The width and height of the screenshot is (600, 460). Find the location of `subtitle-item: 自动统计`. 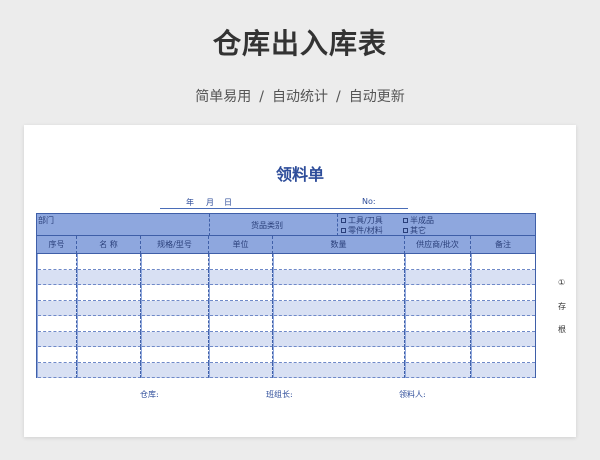

subtitle-item: 自动统计 is located at coordinates (300, 97).